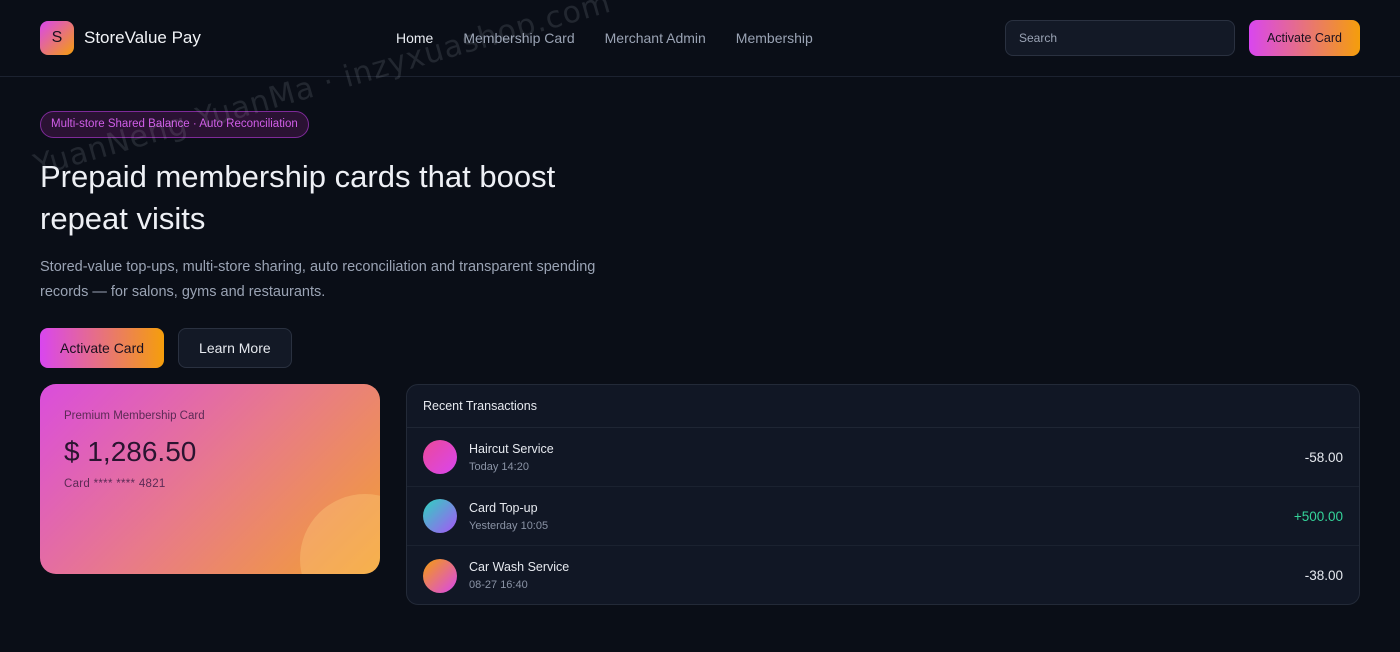 This screenshot has width=1400, height=652. What do you see at coordinates (340, 348) in the screenshot?
I see `hero-actions: Activate Card Learn More` at bounding box center [340, 348].